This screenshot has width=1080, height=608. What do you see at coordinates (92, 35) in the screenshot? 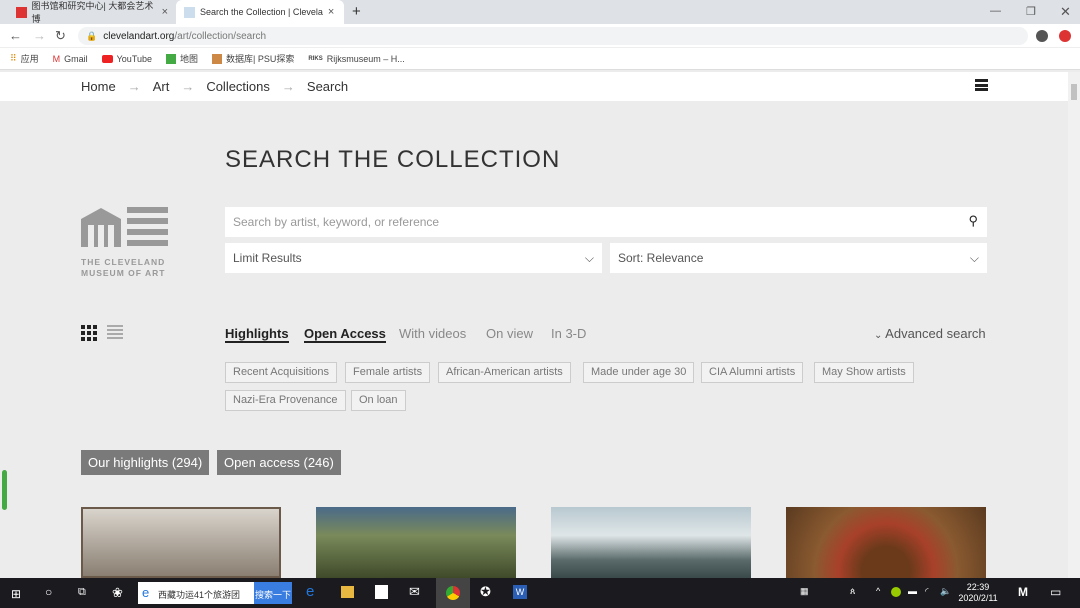
I see `lock-icon: 🔒` at bounding box center [92, 35].